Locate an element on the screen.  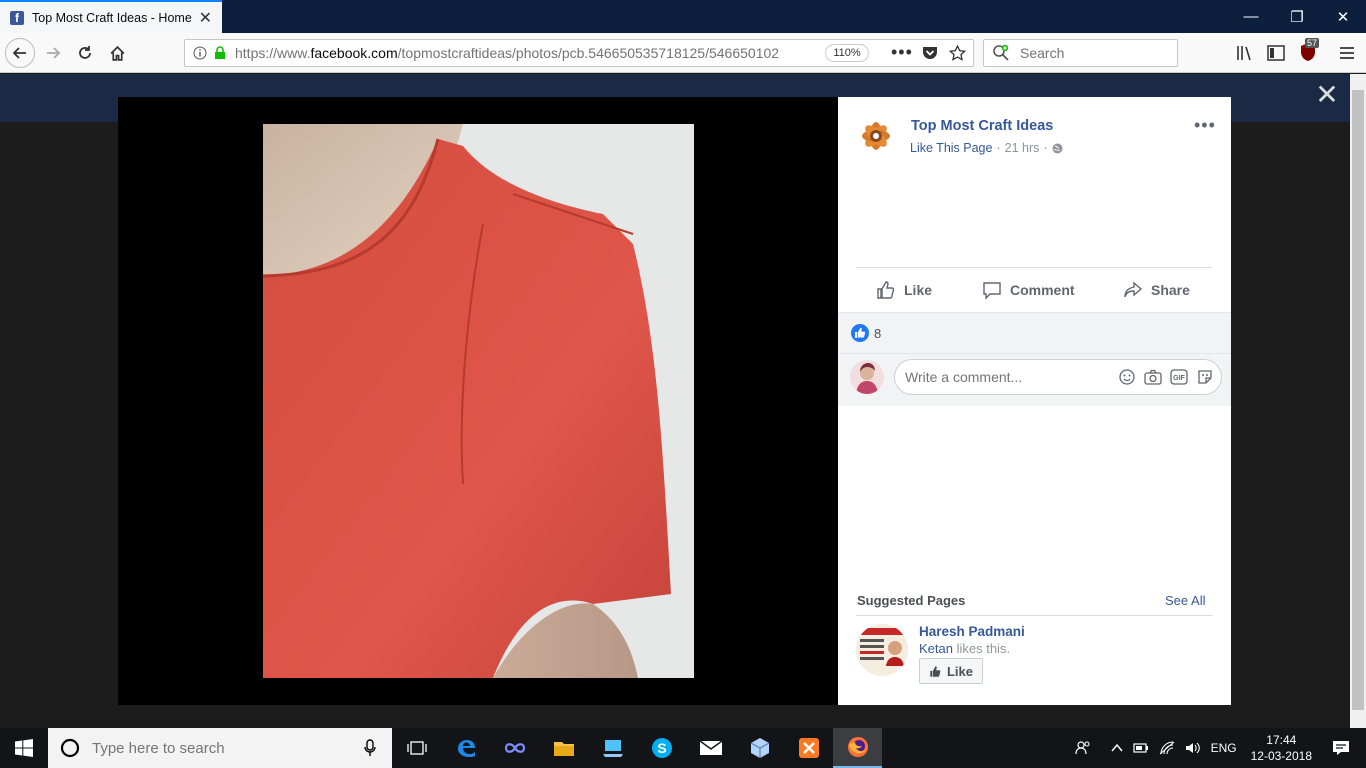
page-name-link: Top Most Craft Ideas is located at coordinates (982, 126).